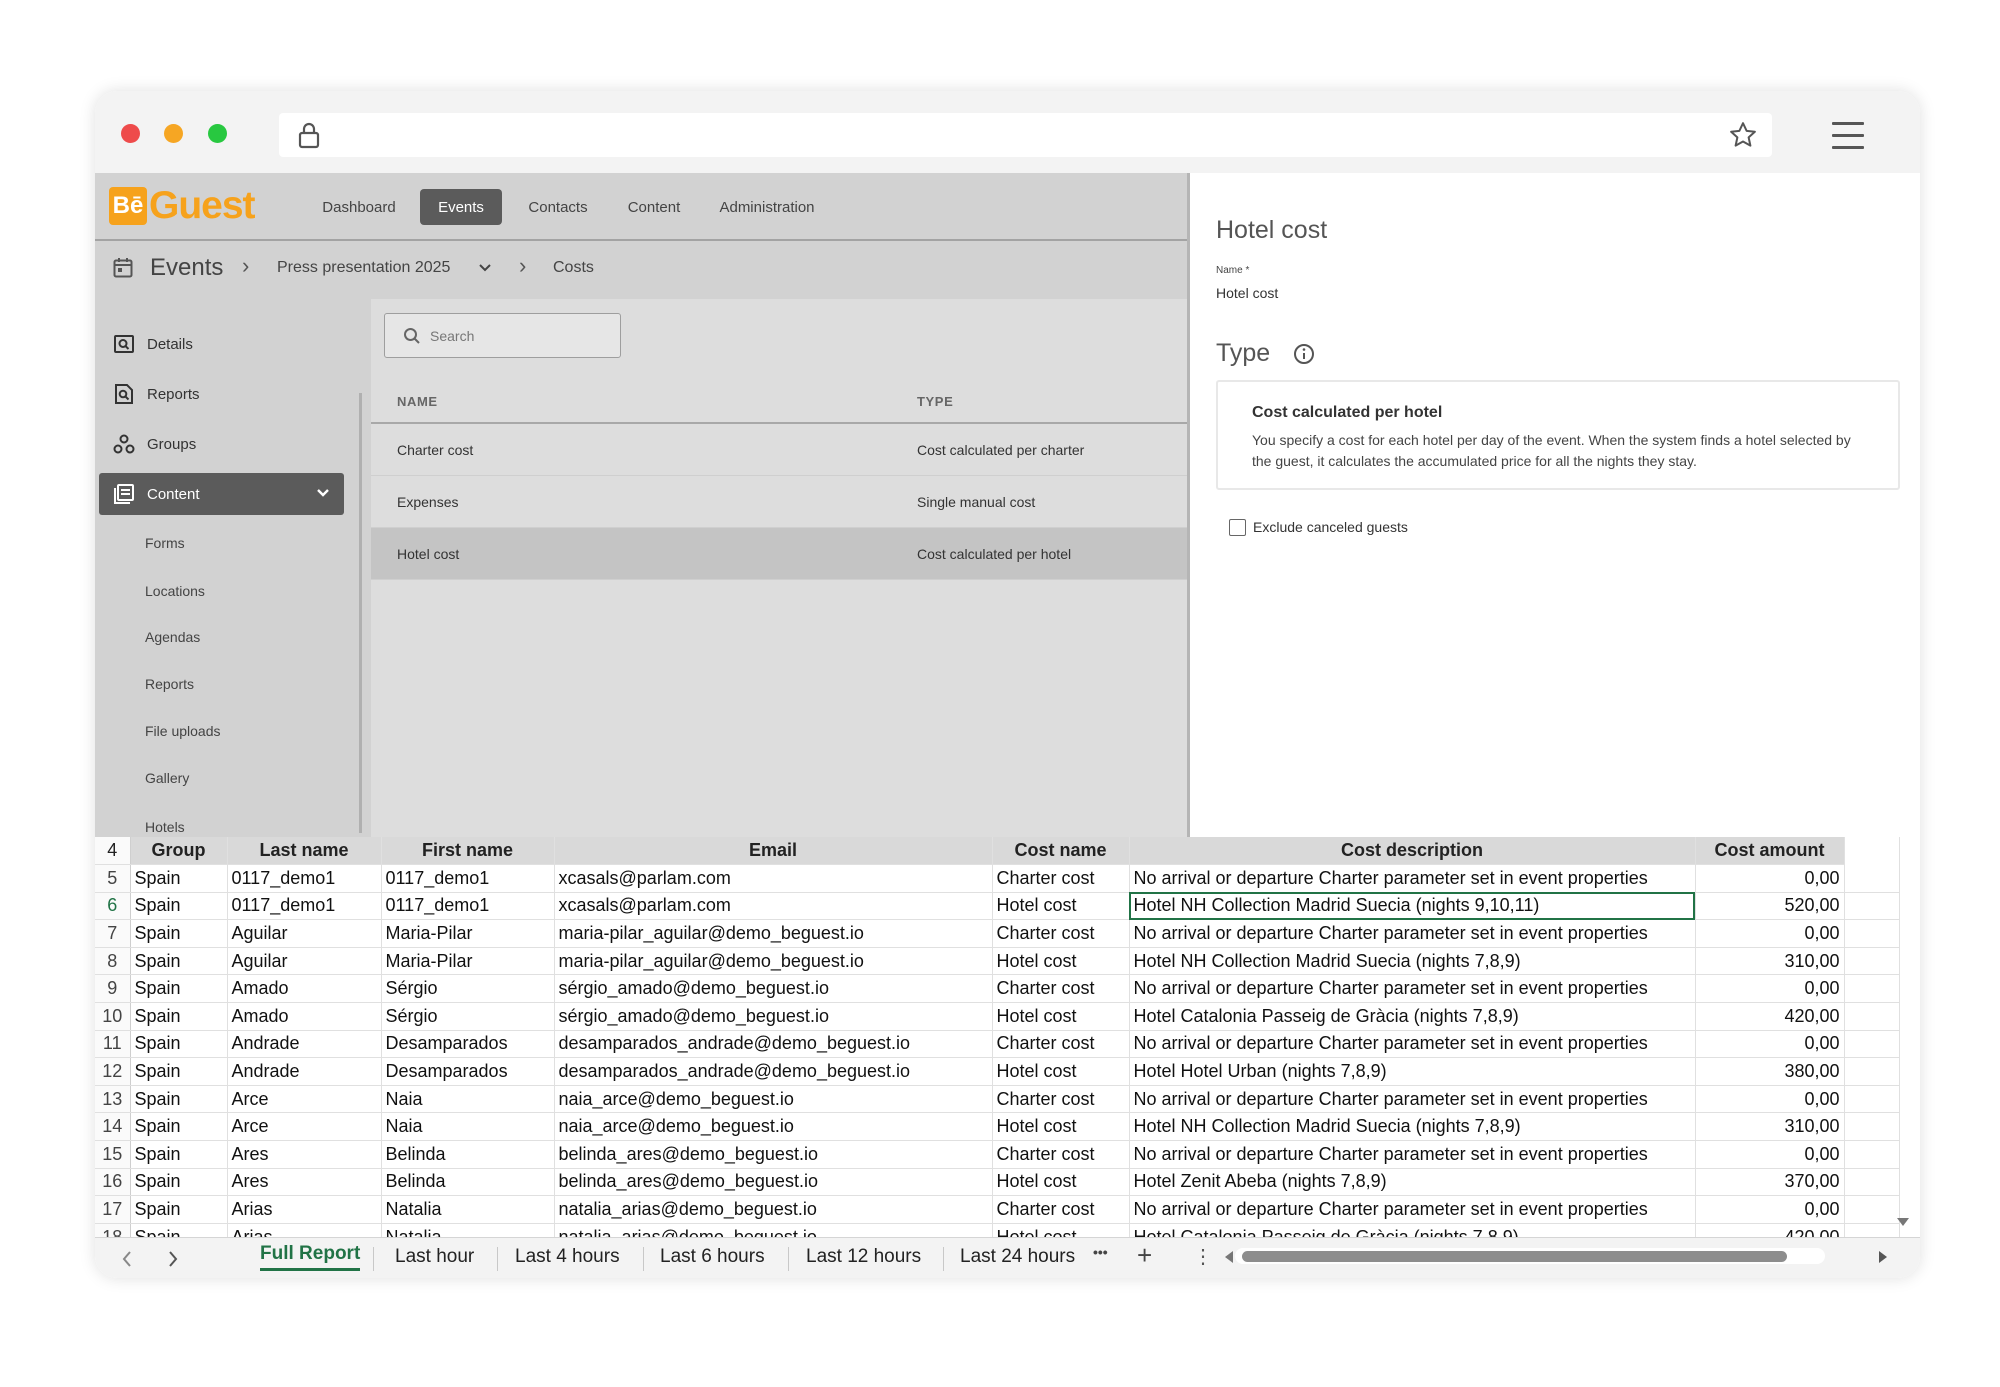 The image size is (2000, 1387). I want to click on table-cell: Ares, so click(304, 1154).